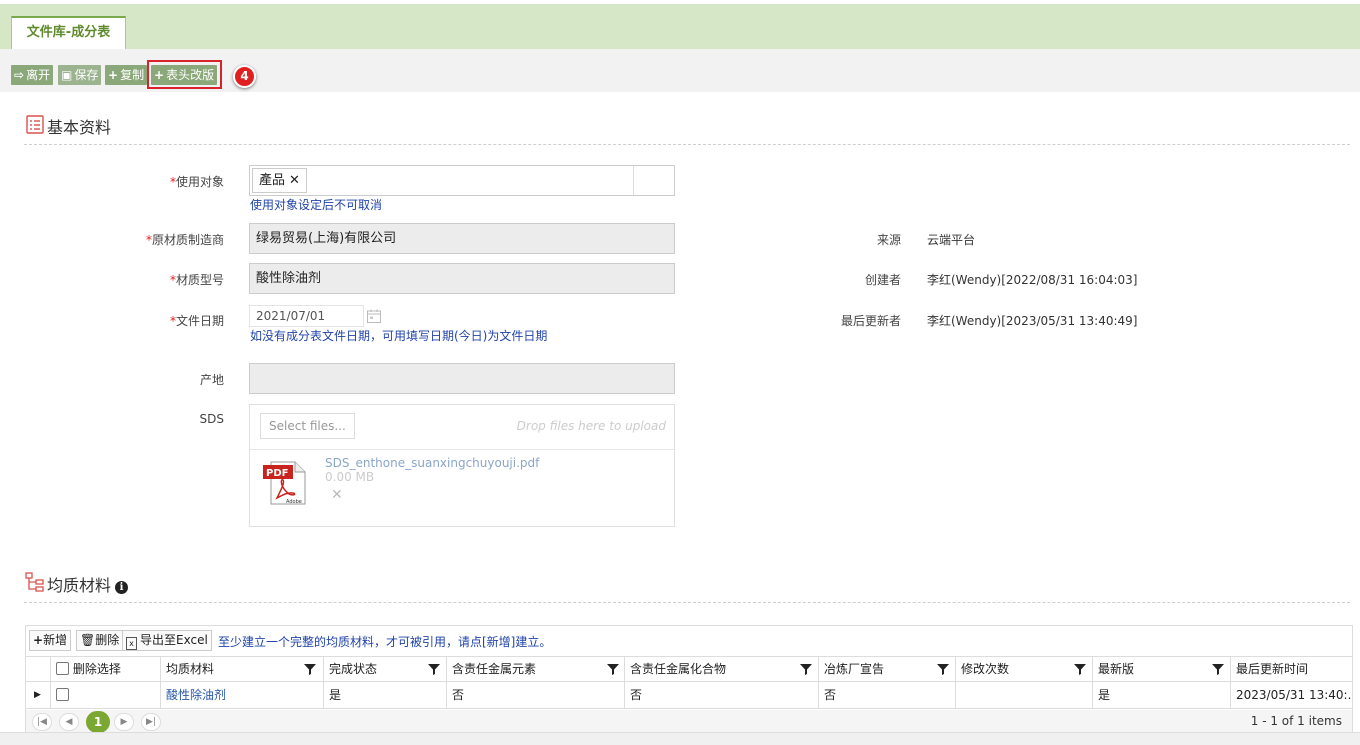 The width and height of the screenshot is (1360, 745). Describe the element at coordinates (888, 240) in the screenshot. I see `source-label: 来源` at that location.